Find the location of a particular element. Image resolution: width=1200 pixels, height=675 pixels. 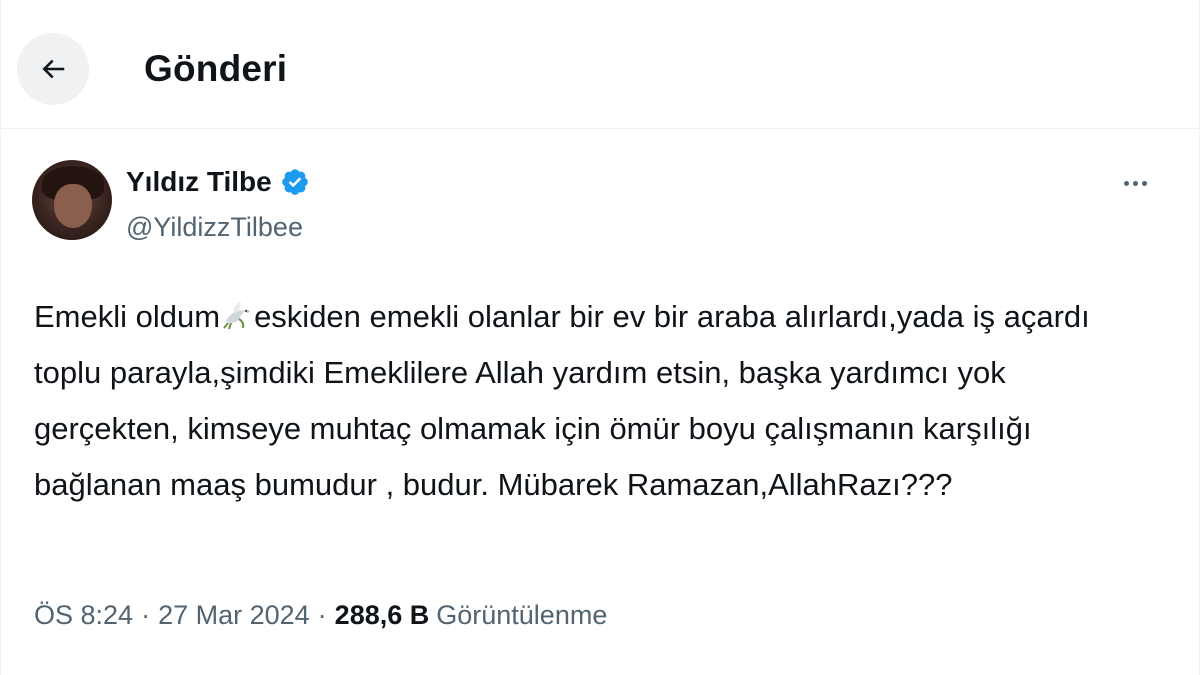

tweet-time: ÖS 8:24 is located at coordinates (83, 615).